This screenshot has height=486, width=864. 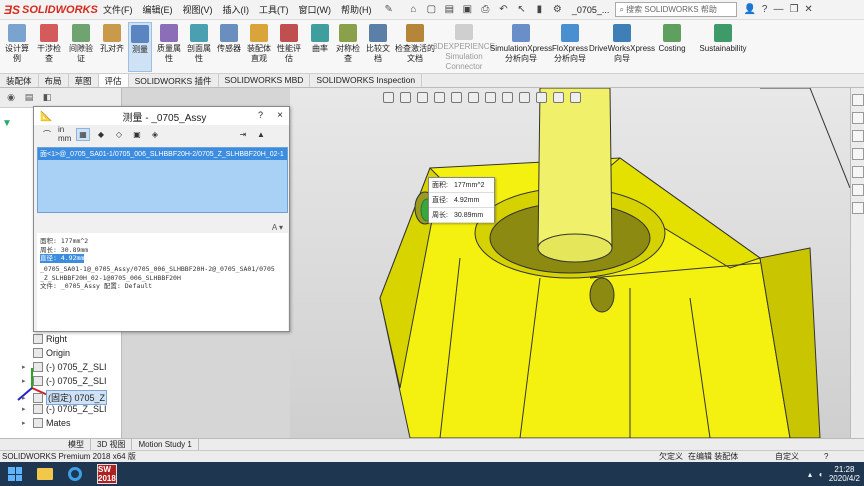 What do you see at coordinates (388, 97) in the screenshot?
I see `zoom-fit-icon` at bounding box center [388, 97].